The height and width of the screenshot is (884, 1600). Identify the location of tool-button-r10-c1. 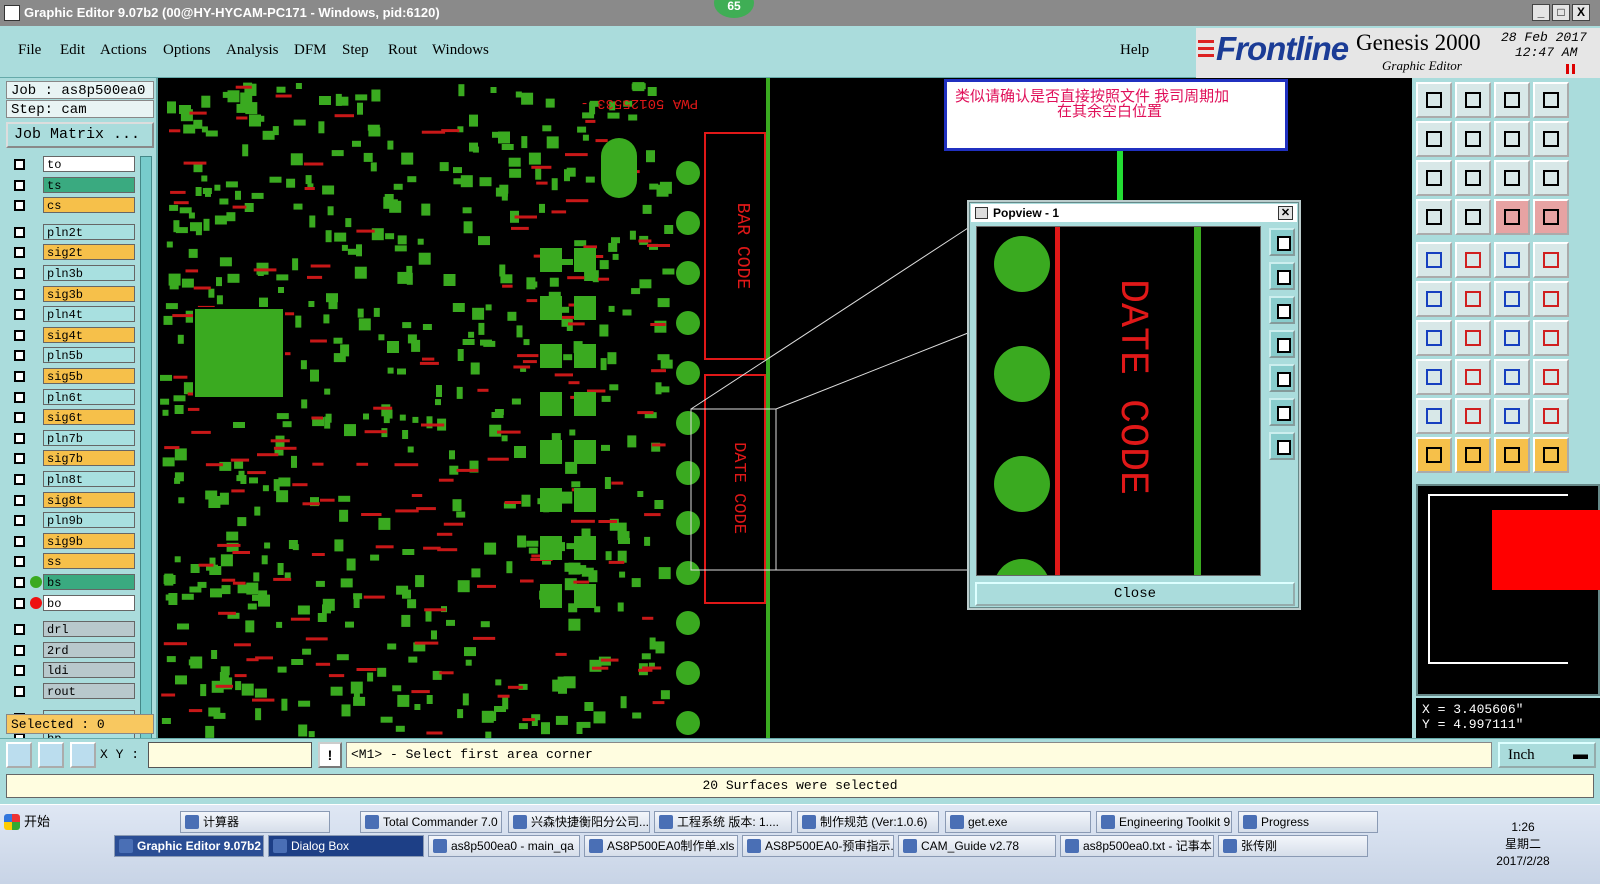
(1434, 455).